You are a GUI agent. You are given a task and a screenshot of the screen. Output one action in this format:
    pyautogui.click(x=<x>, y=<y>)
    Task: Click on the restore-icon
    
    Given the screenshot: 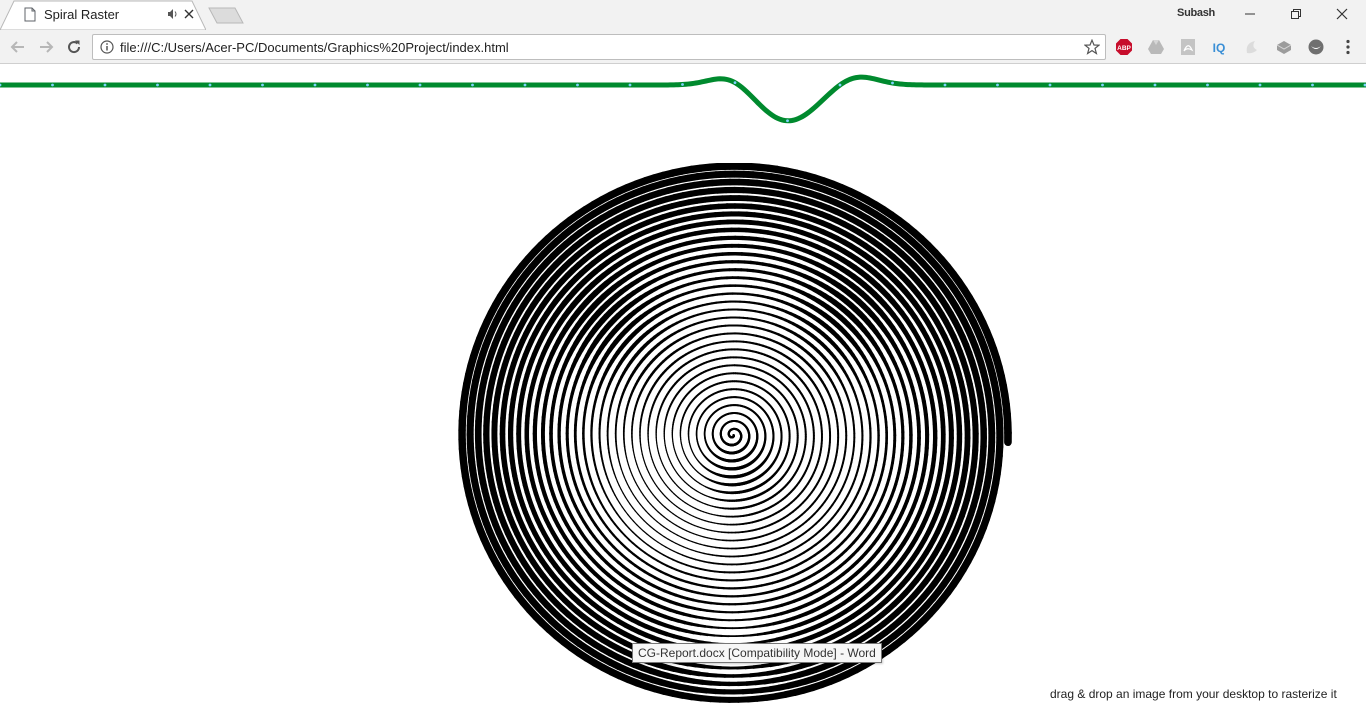 What is the action you would take?
    pyautogui.click(x=1296, y=14)
    